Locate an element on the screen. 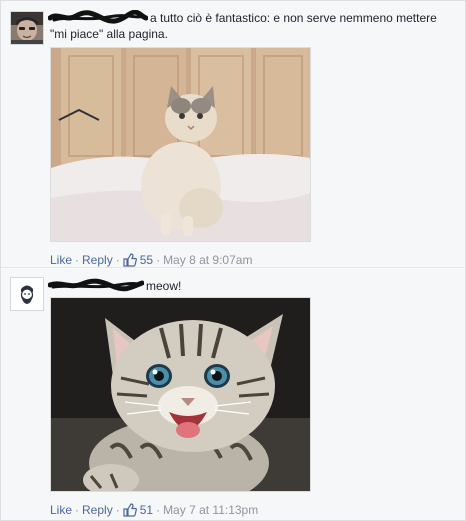 This screenshot has height=521, width=466. comment-timestamp: May 7 at 11:13pm is located at coordinates (210, 510).